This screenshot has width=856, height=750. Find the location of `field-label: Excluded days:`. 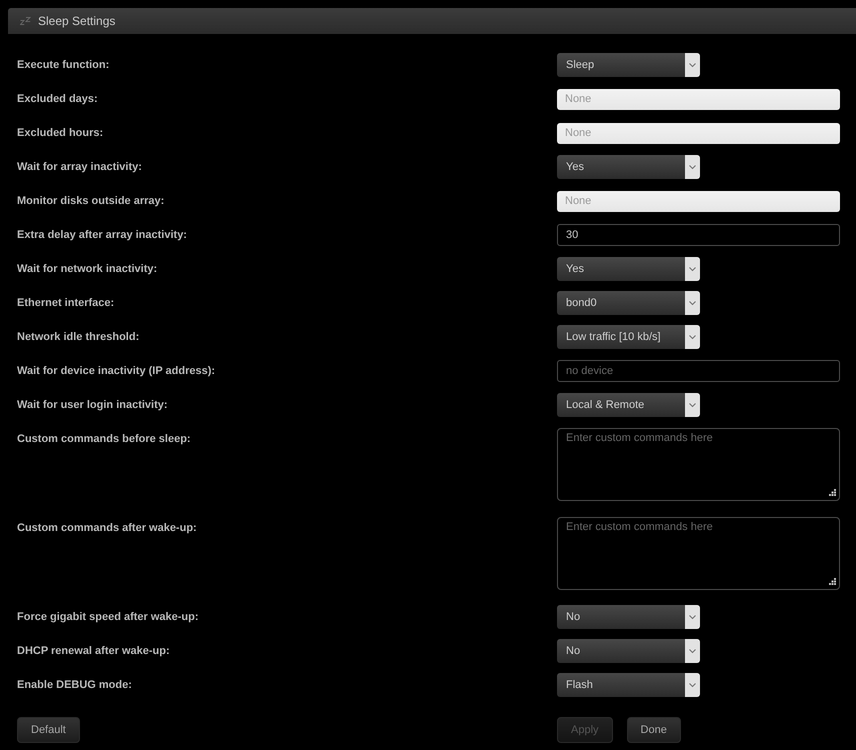

field-label: Excluded days: is located at coordinates (58, 99).